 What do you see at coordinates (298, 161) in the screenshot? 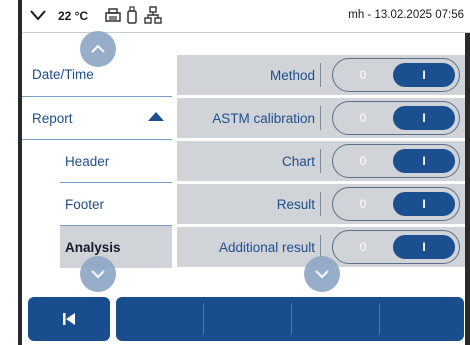
I see `setting-label: Chart` at bounding box center [298, 161].